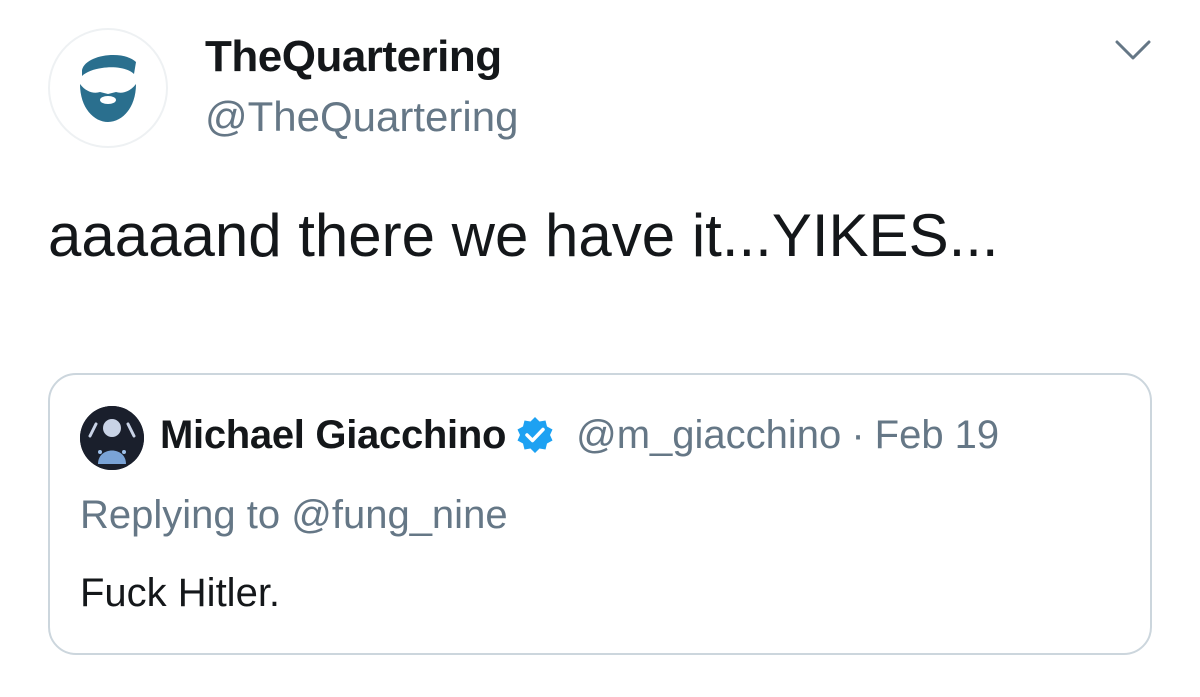  I want to click on display-name: TheQuartering, so click(353, 57).